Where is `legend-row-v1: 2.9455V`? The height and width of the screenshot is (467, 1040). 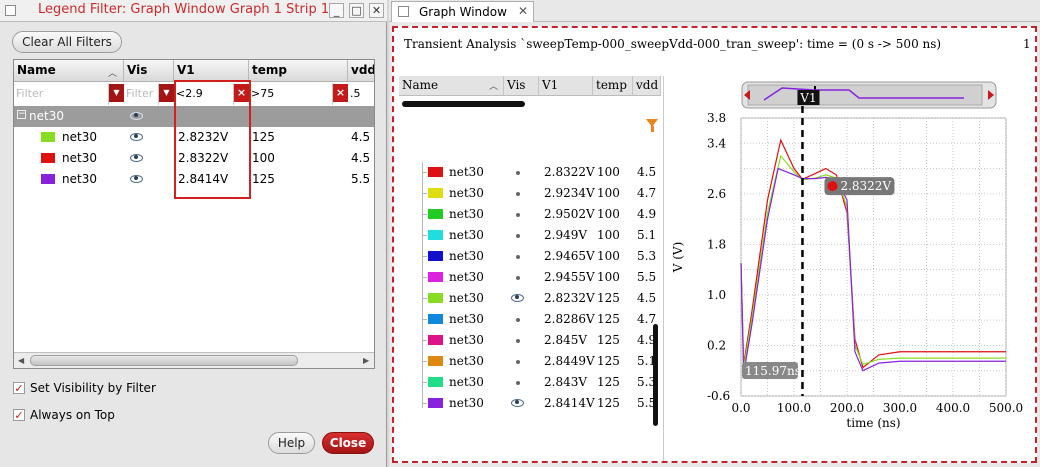 legend-row-v1: 2.9455V is located at coordinates (569, 277).